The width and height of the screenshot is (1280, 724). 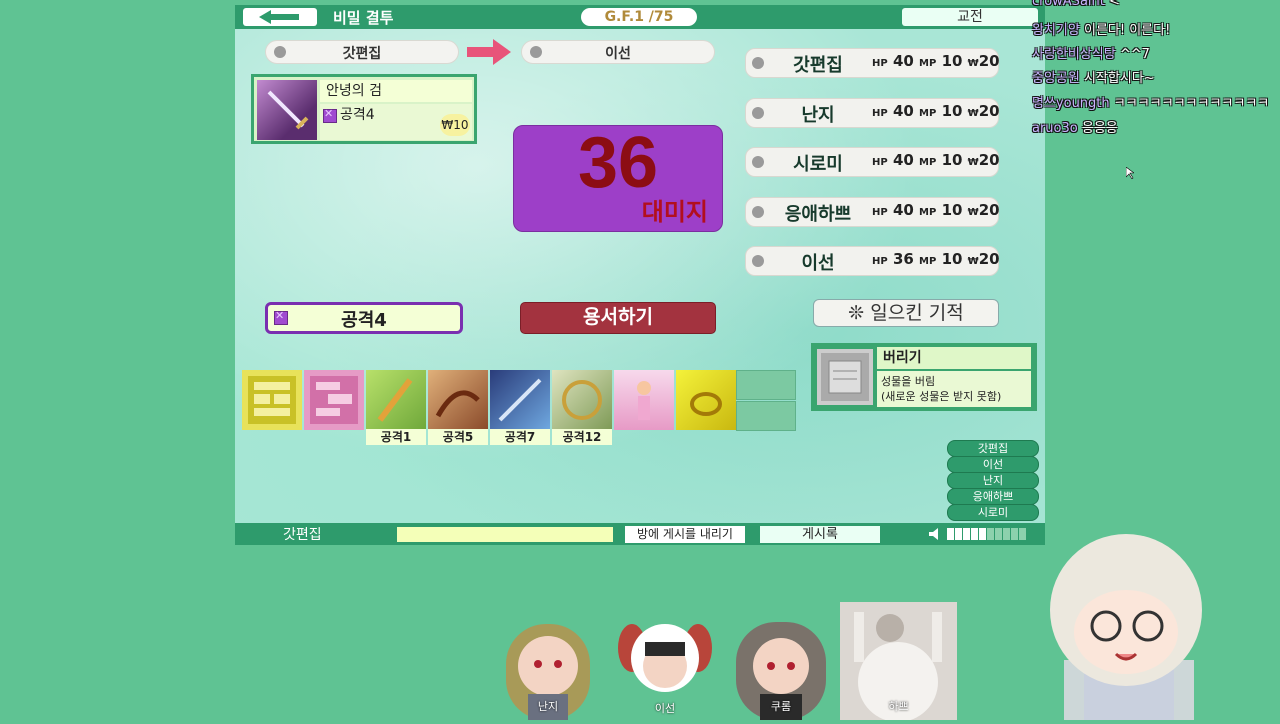 I want to click on player-name: 응애하쁘, so click(x=818, y=214).